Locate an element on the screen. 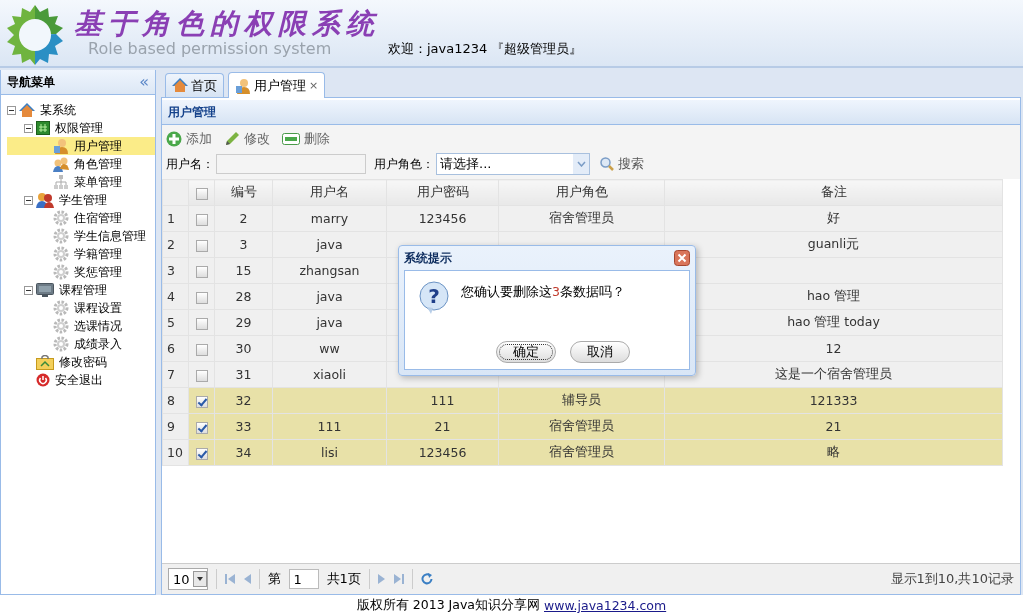 This screenshot has height=616, width=1023. row-number: 1 is located at coordinates (175, 218).